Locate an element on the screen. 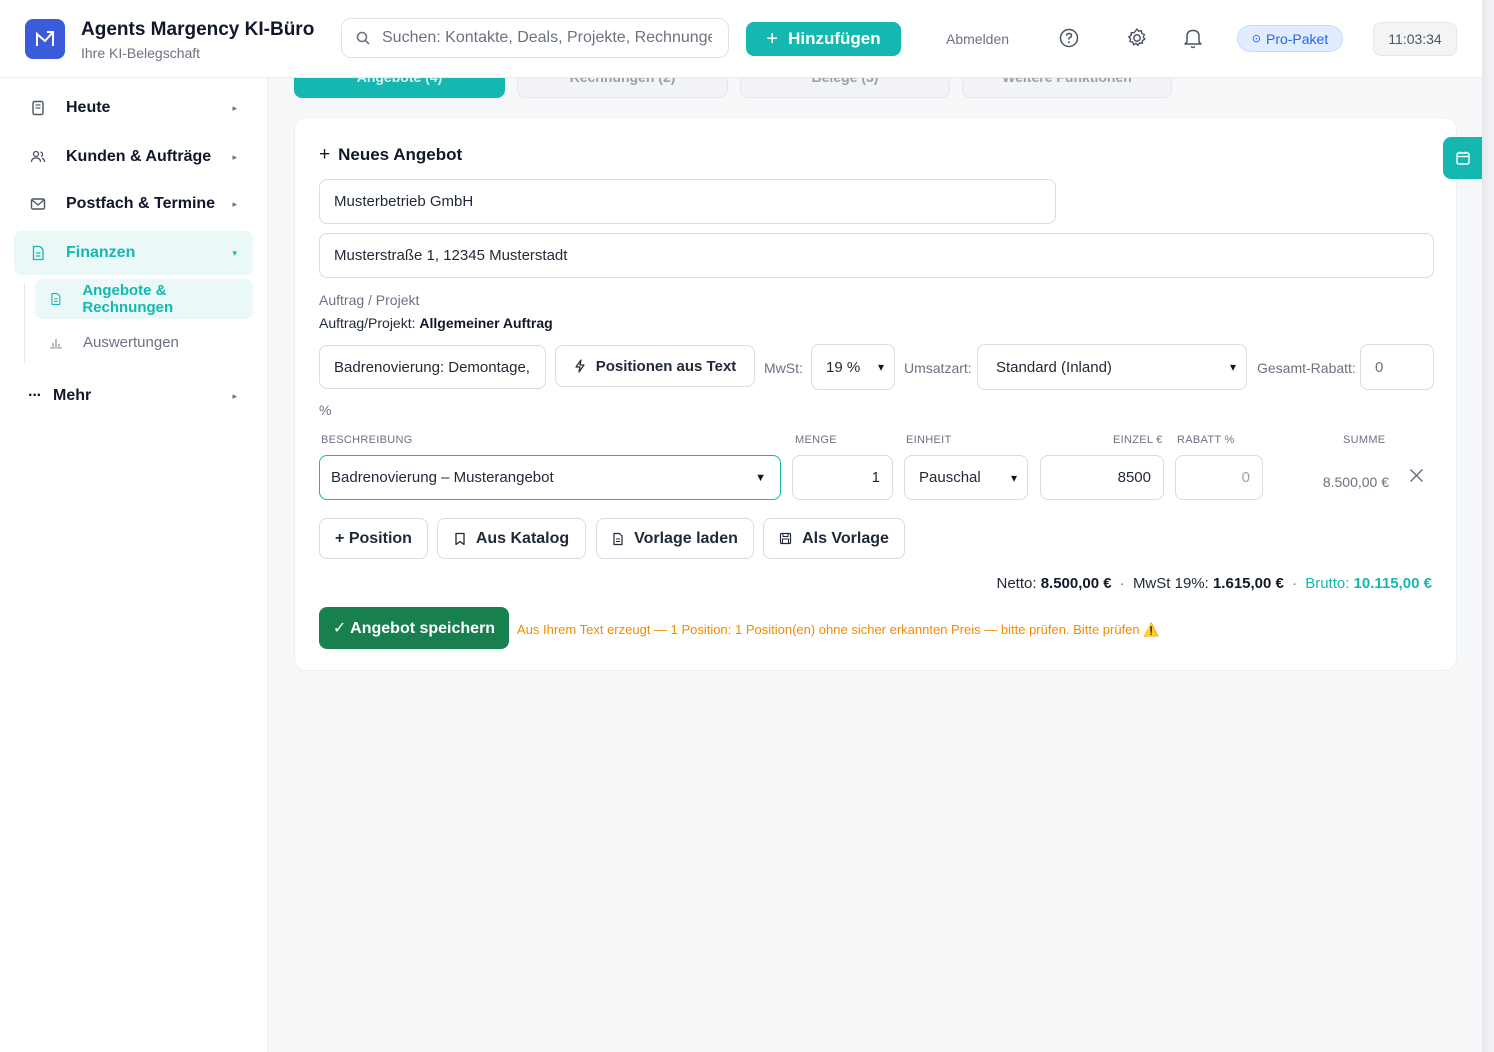  triangle-down-icon: ▼ is located at coordinates (760, 477).